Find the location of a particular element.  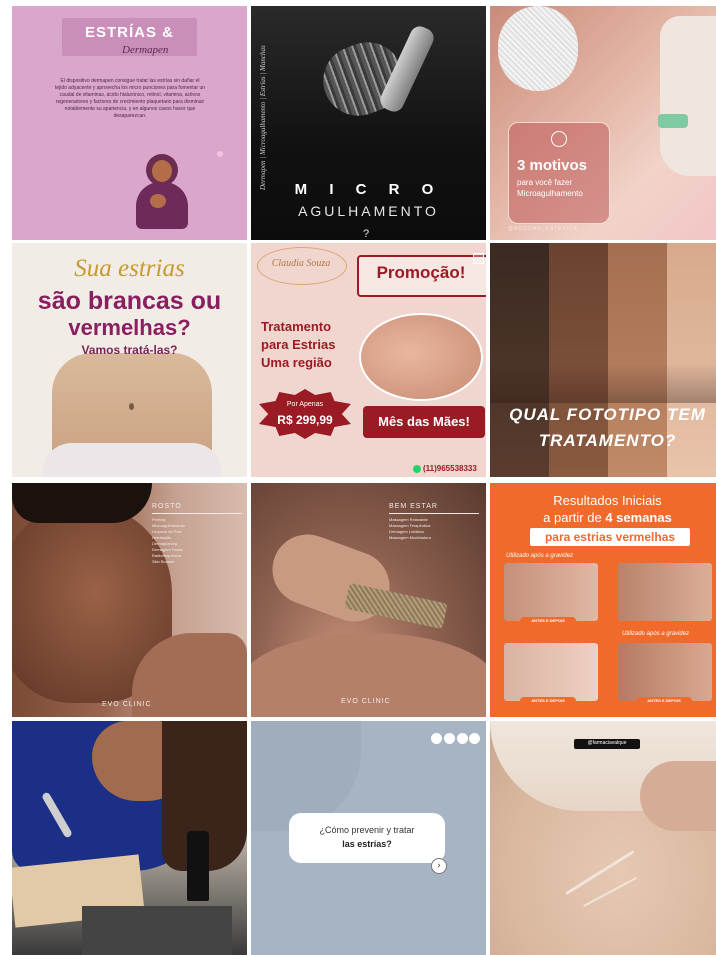

question-card is located at coordinates (367, 838).